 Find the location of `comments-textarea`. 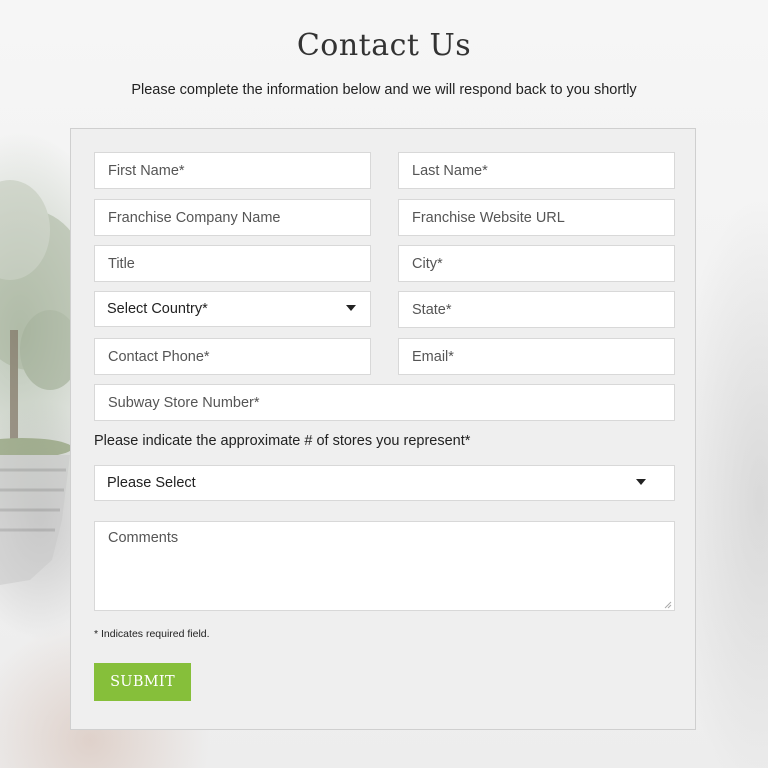

comments-textarea is located at coordinates (384, 566).